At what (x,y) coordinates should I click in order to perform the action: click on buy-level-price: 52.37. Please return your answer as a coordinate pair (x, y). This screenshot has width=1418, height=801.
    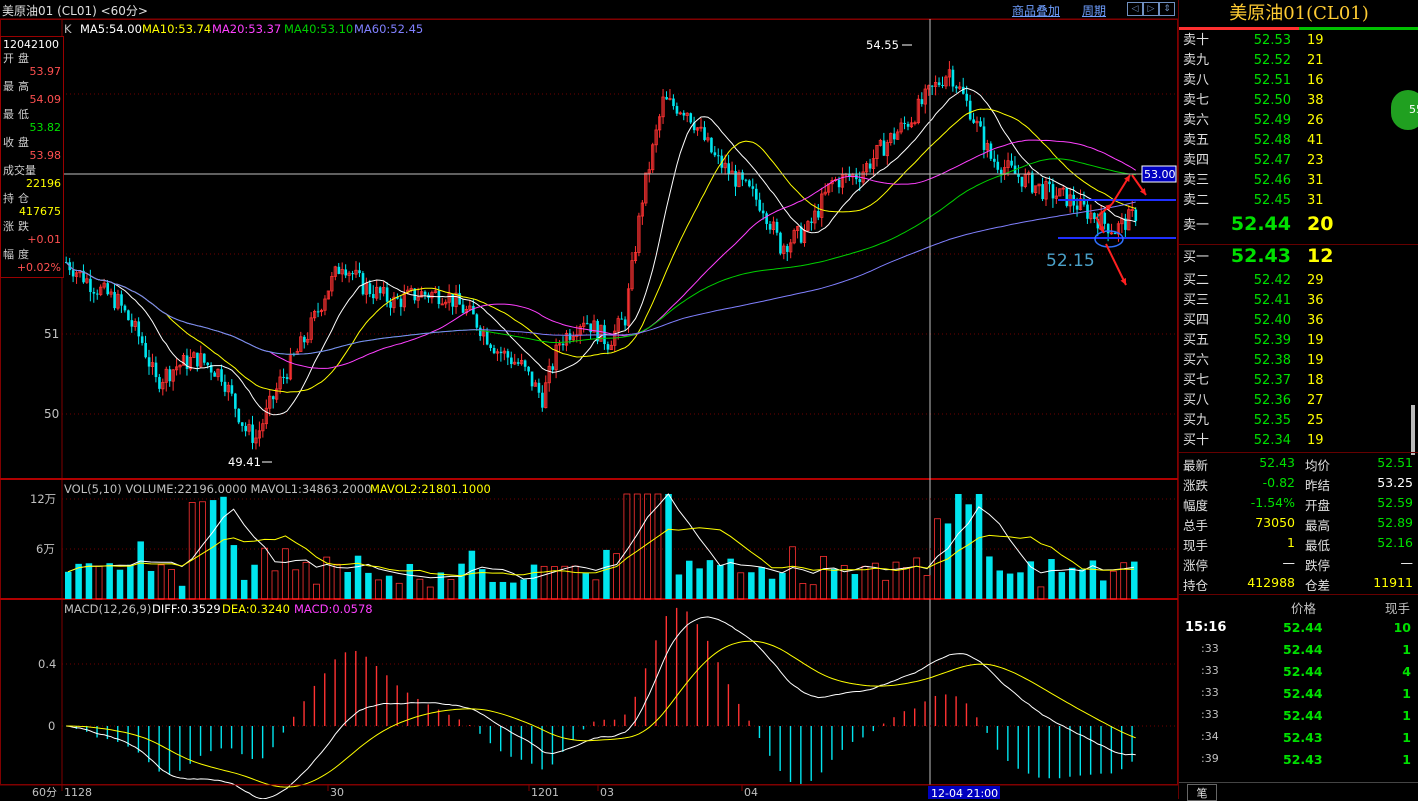
    Looking at the image, I should click on (1272, 380).